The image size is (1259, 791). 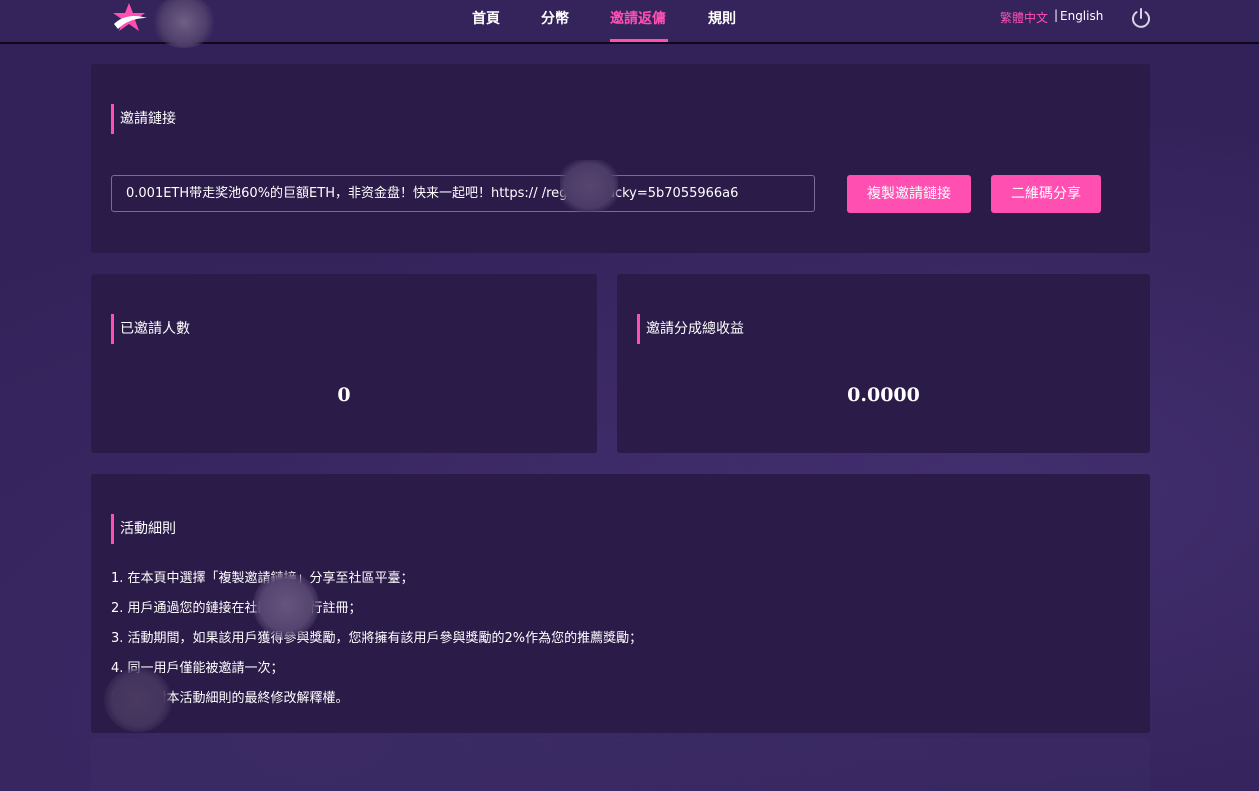 What do you see at coordinates (129, 18) in the screenshot?
I see `star-logo-icon` at bounding box center [129, 18].